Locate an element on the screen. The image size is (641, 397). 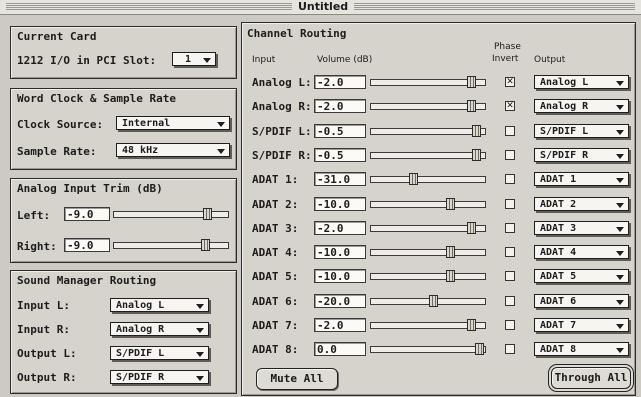
channel-output-value: S/PDIF R is located at coordinates (564, 155).